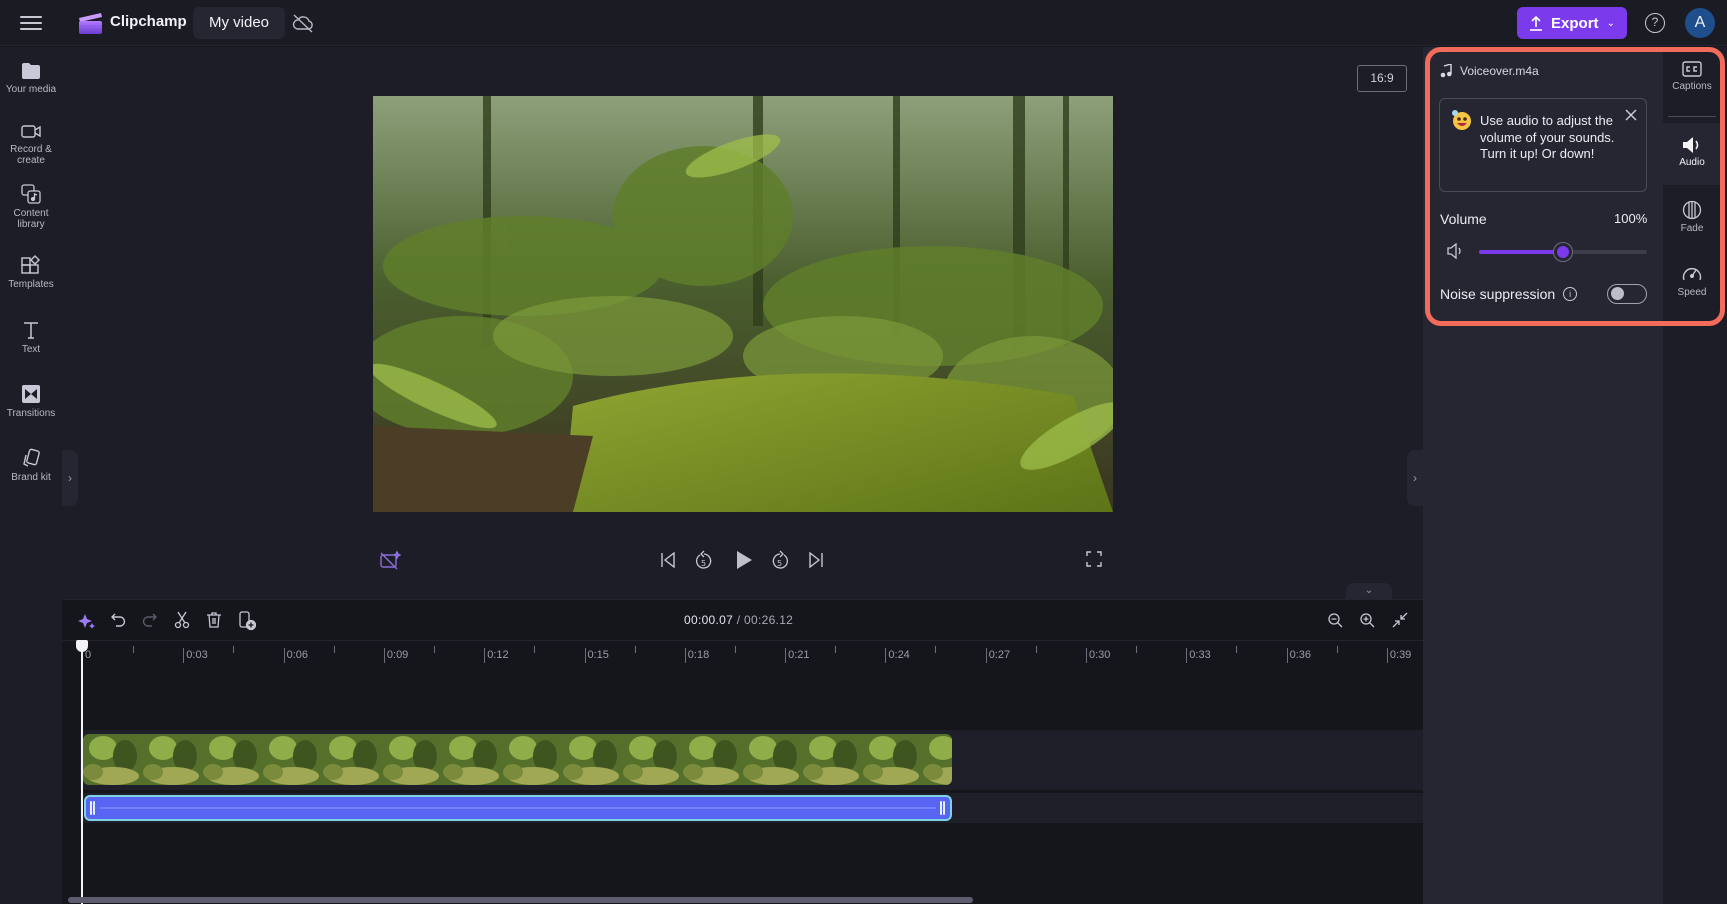 This screenshot has height=904, width=1727. I want to click on play-icon, so click(744, 560).